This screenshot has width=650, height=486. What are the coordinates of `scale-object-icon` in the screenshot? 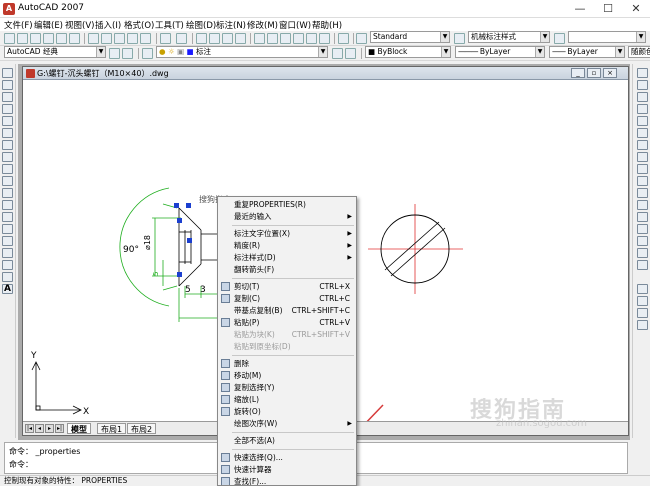 It's located at (642, 157).